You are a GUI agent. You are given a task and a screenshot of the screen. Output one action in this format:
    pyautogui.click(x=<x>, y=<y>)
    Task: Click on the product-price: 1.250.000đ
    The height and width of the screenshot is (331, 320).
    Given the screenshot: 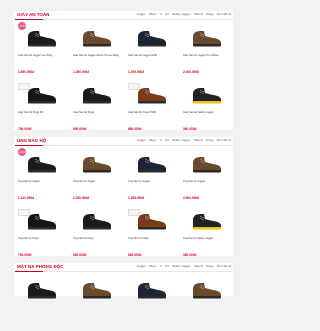 What is the action you would take?
    pyautogui.click(x=81, y=72)
    